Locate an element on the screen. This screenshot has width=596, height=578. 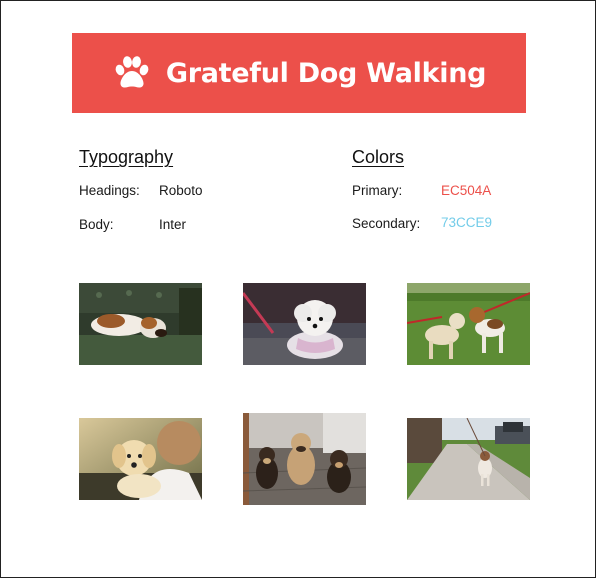
headings-font-label: Headings: is located at coordinates (109, 190).